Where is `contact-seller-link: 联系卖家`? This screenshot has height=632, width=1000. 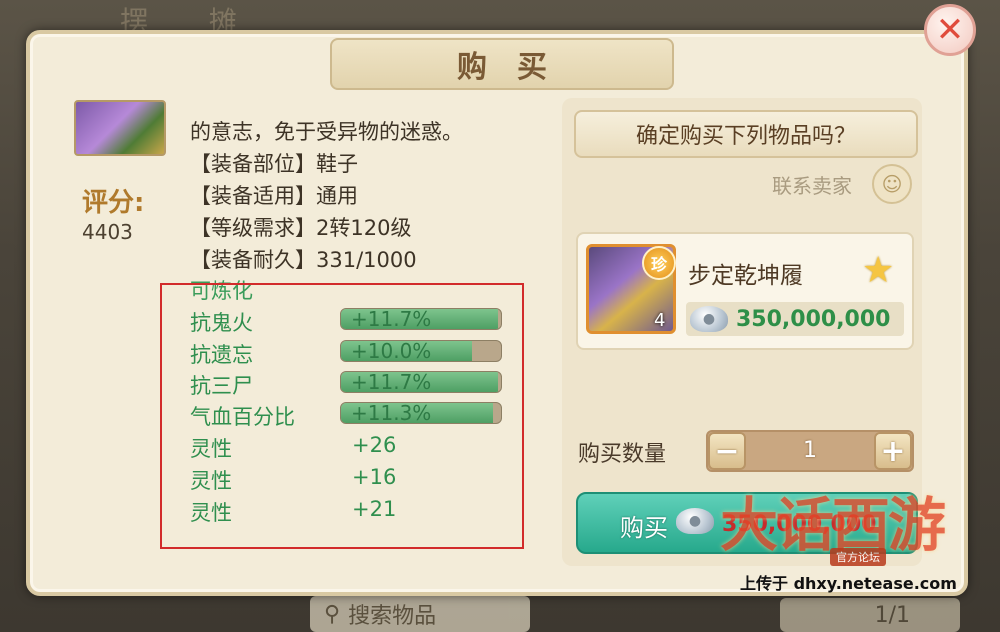 contact-seller-link: 联系卖家 is located at coordinates (812, 184).